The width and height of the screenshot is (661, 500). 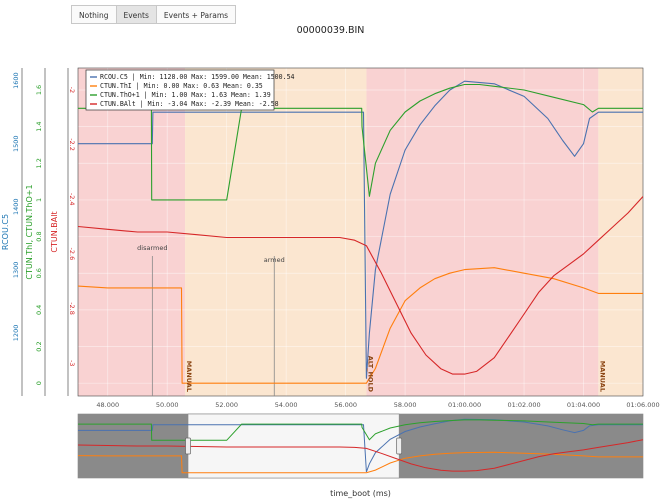 What do you see at coordinates (360, 493) in the screenshot?
I see `x-axis-title: time_boot (ms)` at bounding box center [360, 493].